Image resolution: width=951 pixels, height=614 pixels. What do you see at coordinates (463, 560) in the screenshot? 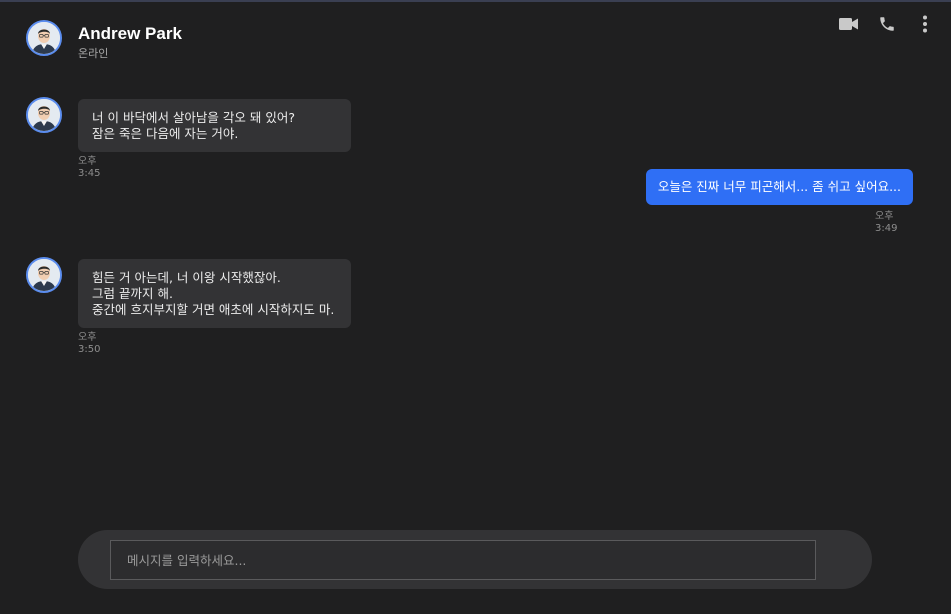
I see `message-input` at bounding box center [463, 560].